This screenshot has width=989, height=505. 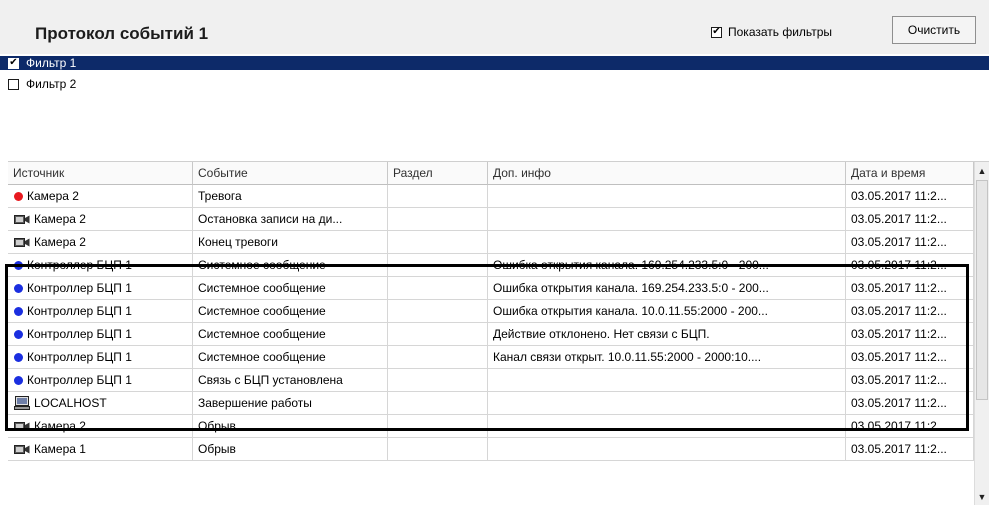 What do you see at coordinates (100, 449) in the screenshot?
I see `cell-source: Камера 1` at bounding box center [100, 449].